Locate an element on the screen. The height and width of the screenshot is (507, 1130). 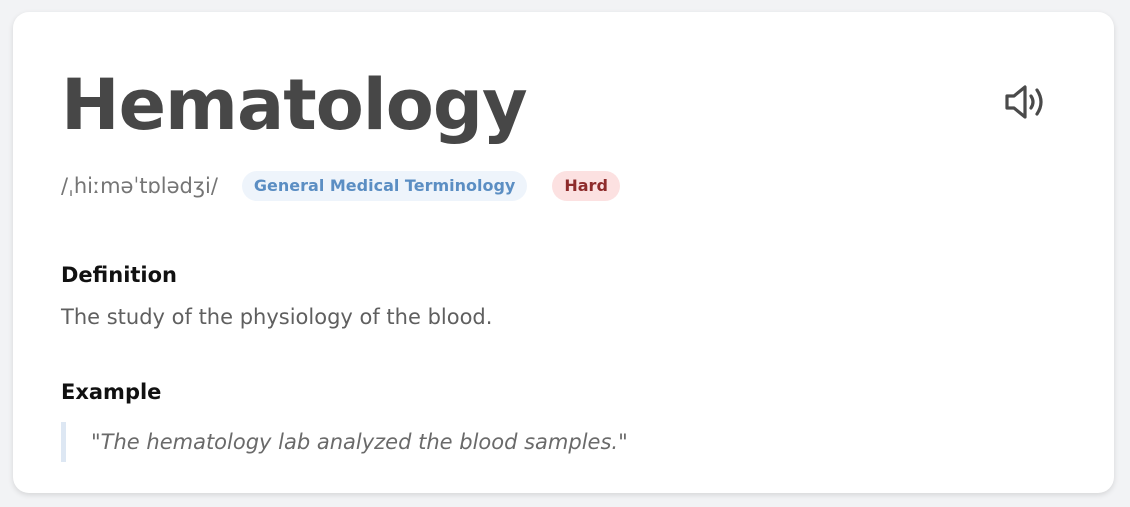
term-word: Hematology is located at coordinates (294, 105).